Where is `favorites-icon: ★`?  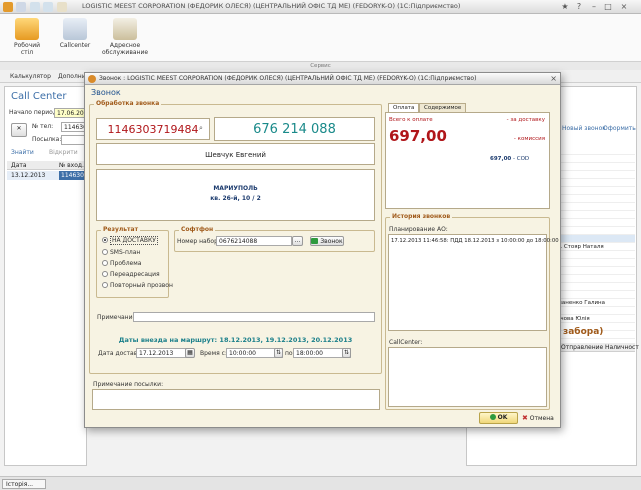
favorites-icon: ★ is located at coordinates (565, 7).